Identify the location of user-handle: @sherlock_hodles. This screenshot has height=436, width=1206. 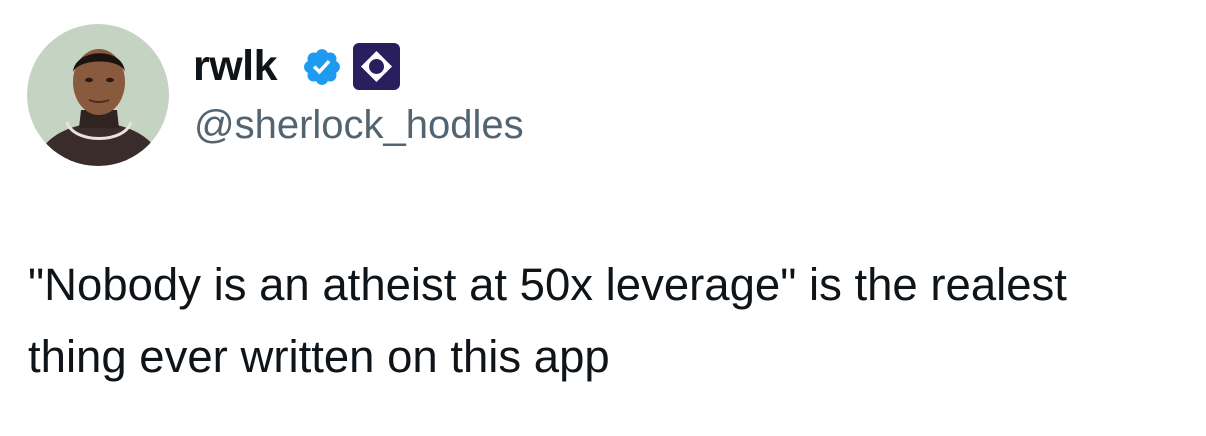
(359, 125).